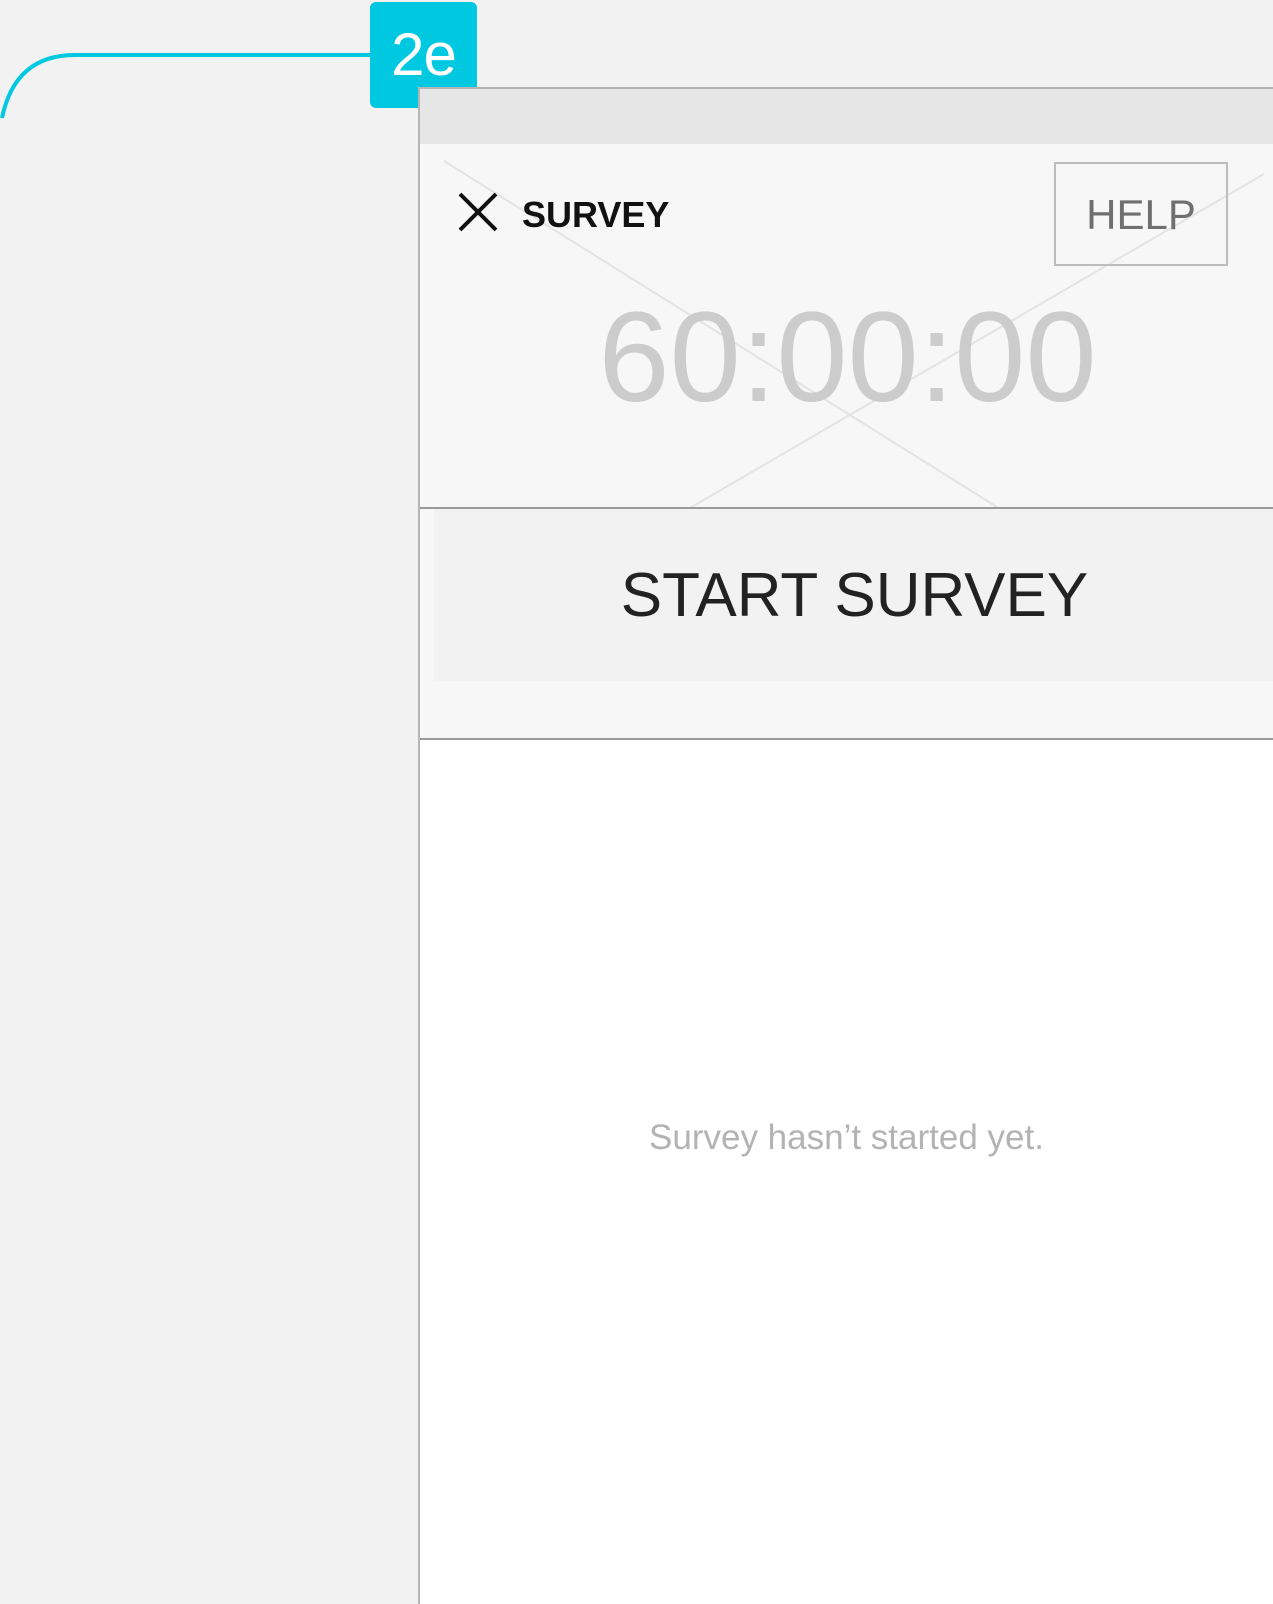  Describe the element at coordinates (846, 116) in the screenshot. I see `status-bar` at that location.